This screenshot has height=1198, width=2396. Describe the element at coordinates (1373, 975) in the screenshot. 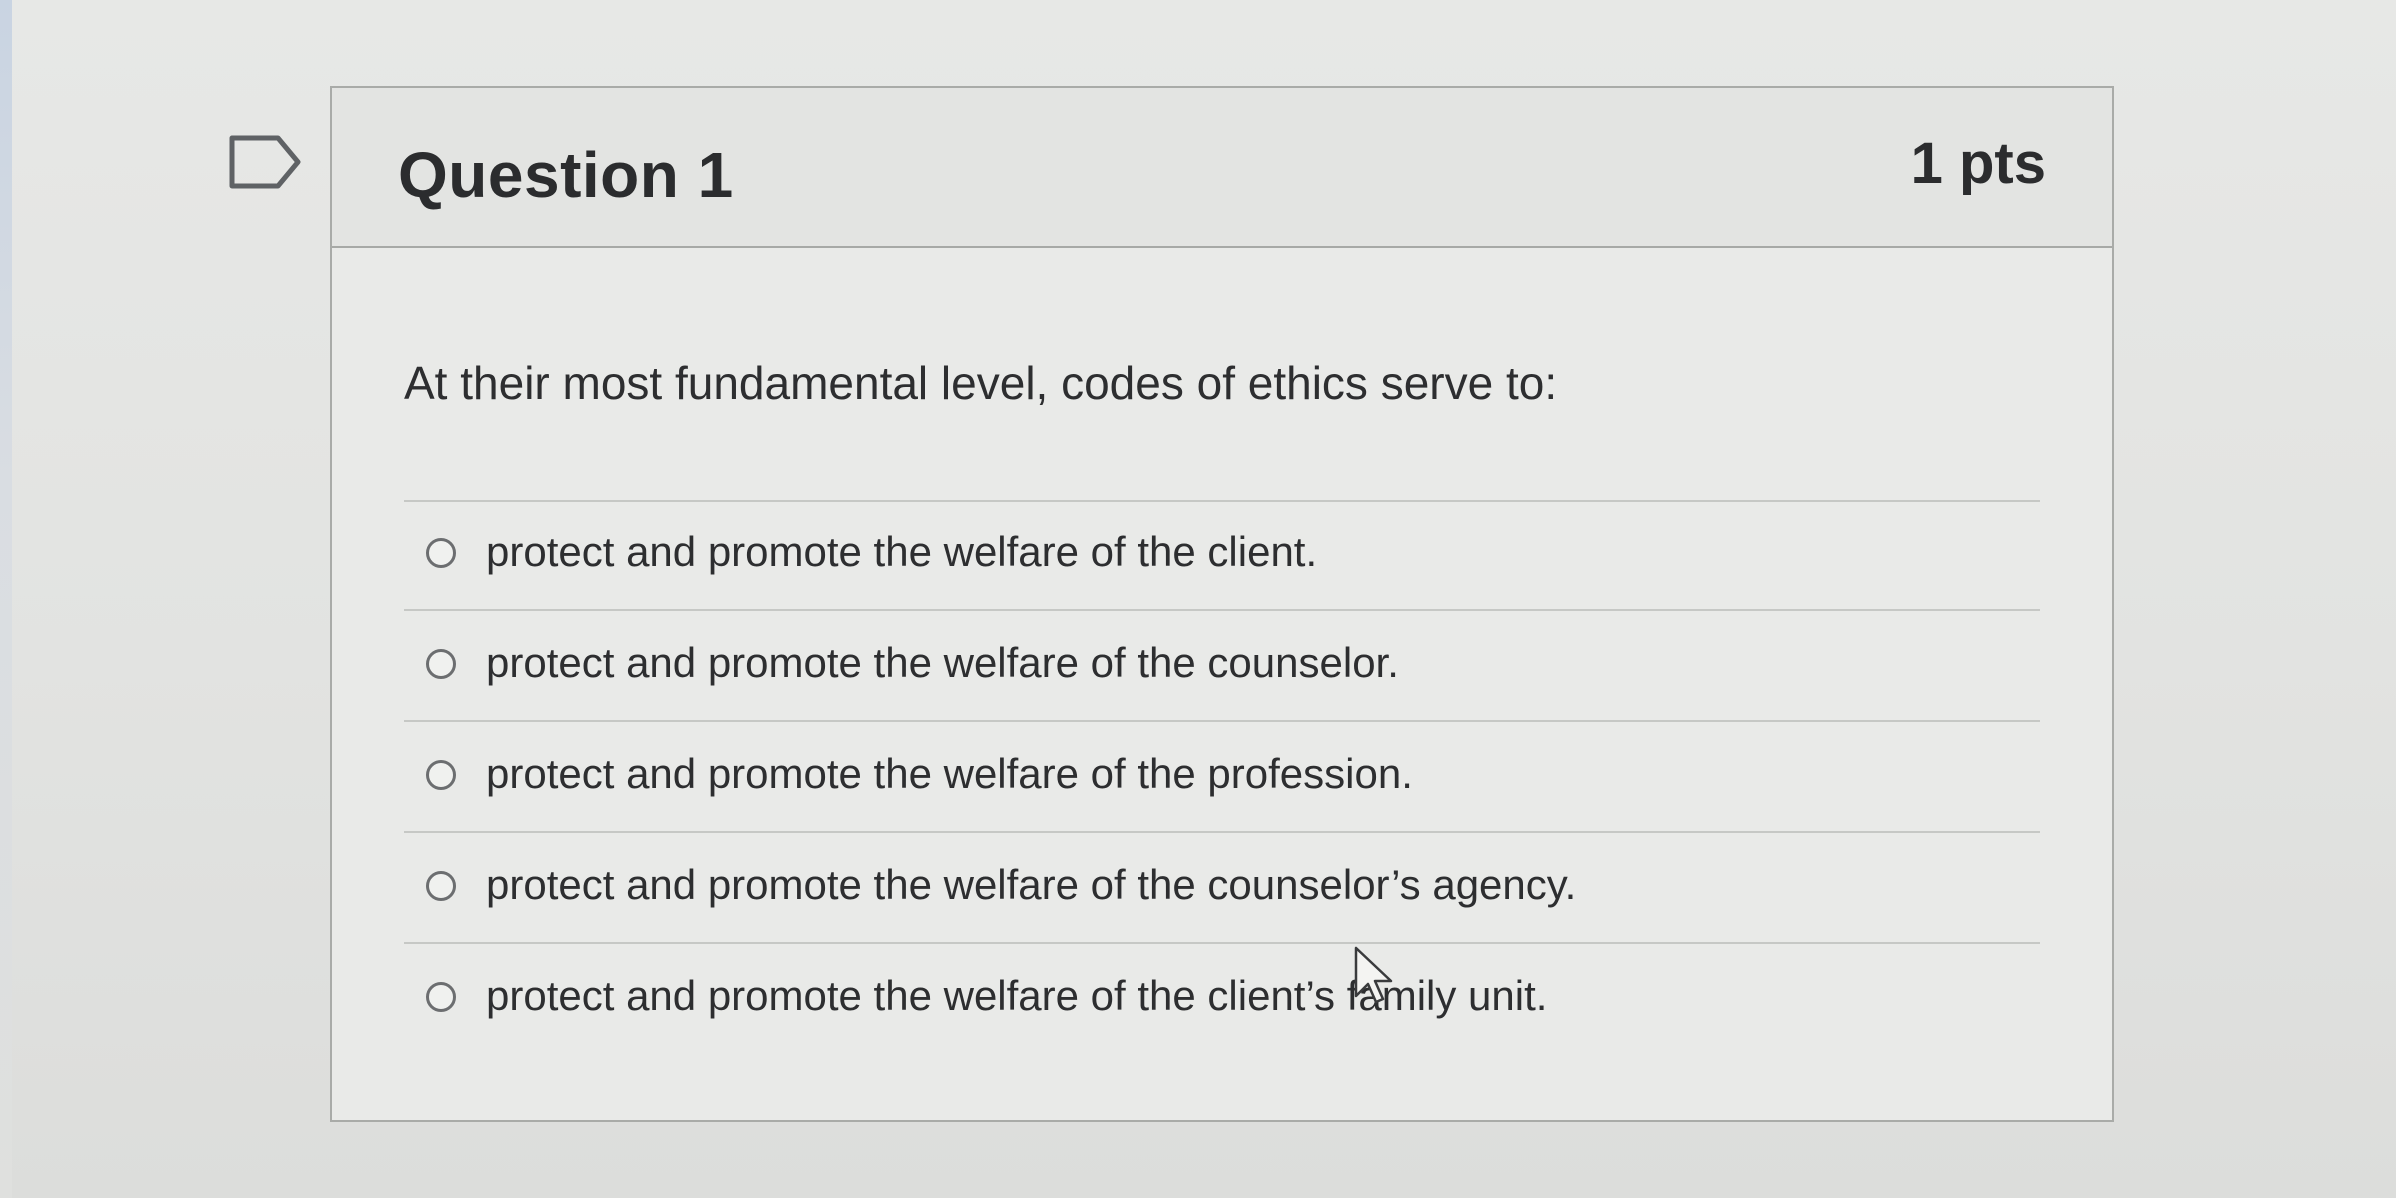

I see `mouse-pointer-icon` at that location.